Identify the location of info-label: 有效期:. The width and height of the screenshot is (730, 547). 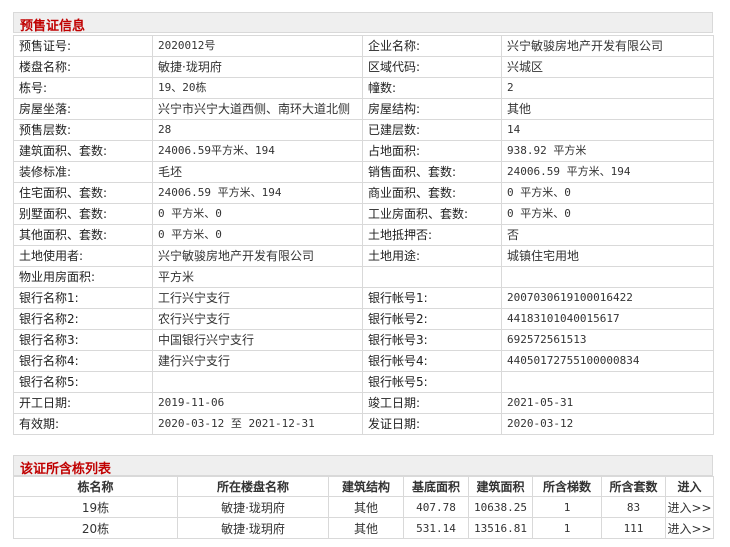
(83, 424).